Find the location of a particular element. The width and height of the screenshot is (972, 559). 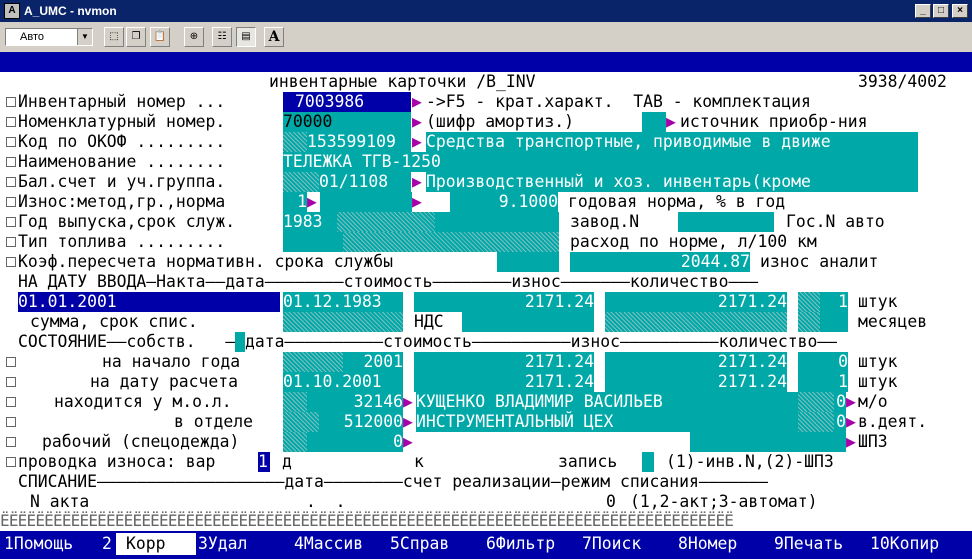

fkey-print: 9Печать is located at coordinates (808, 544).